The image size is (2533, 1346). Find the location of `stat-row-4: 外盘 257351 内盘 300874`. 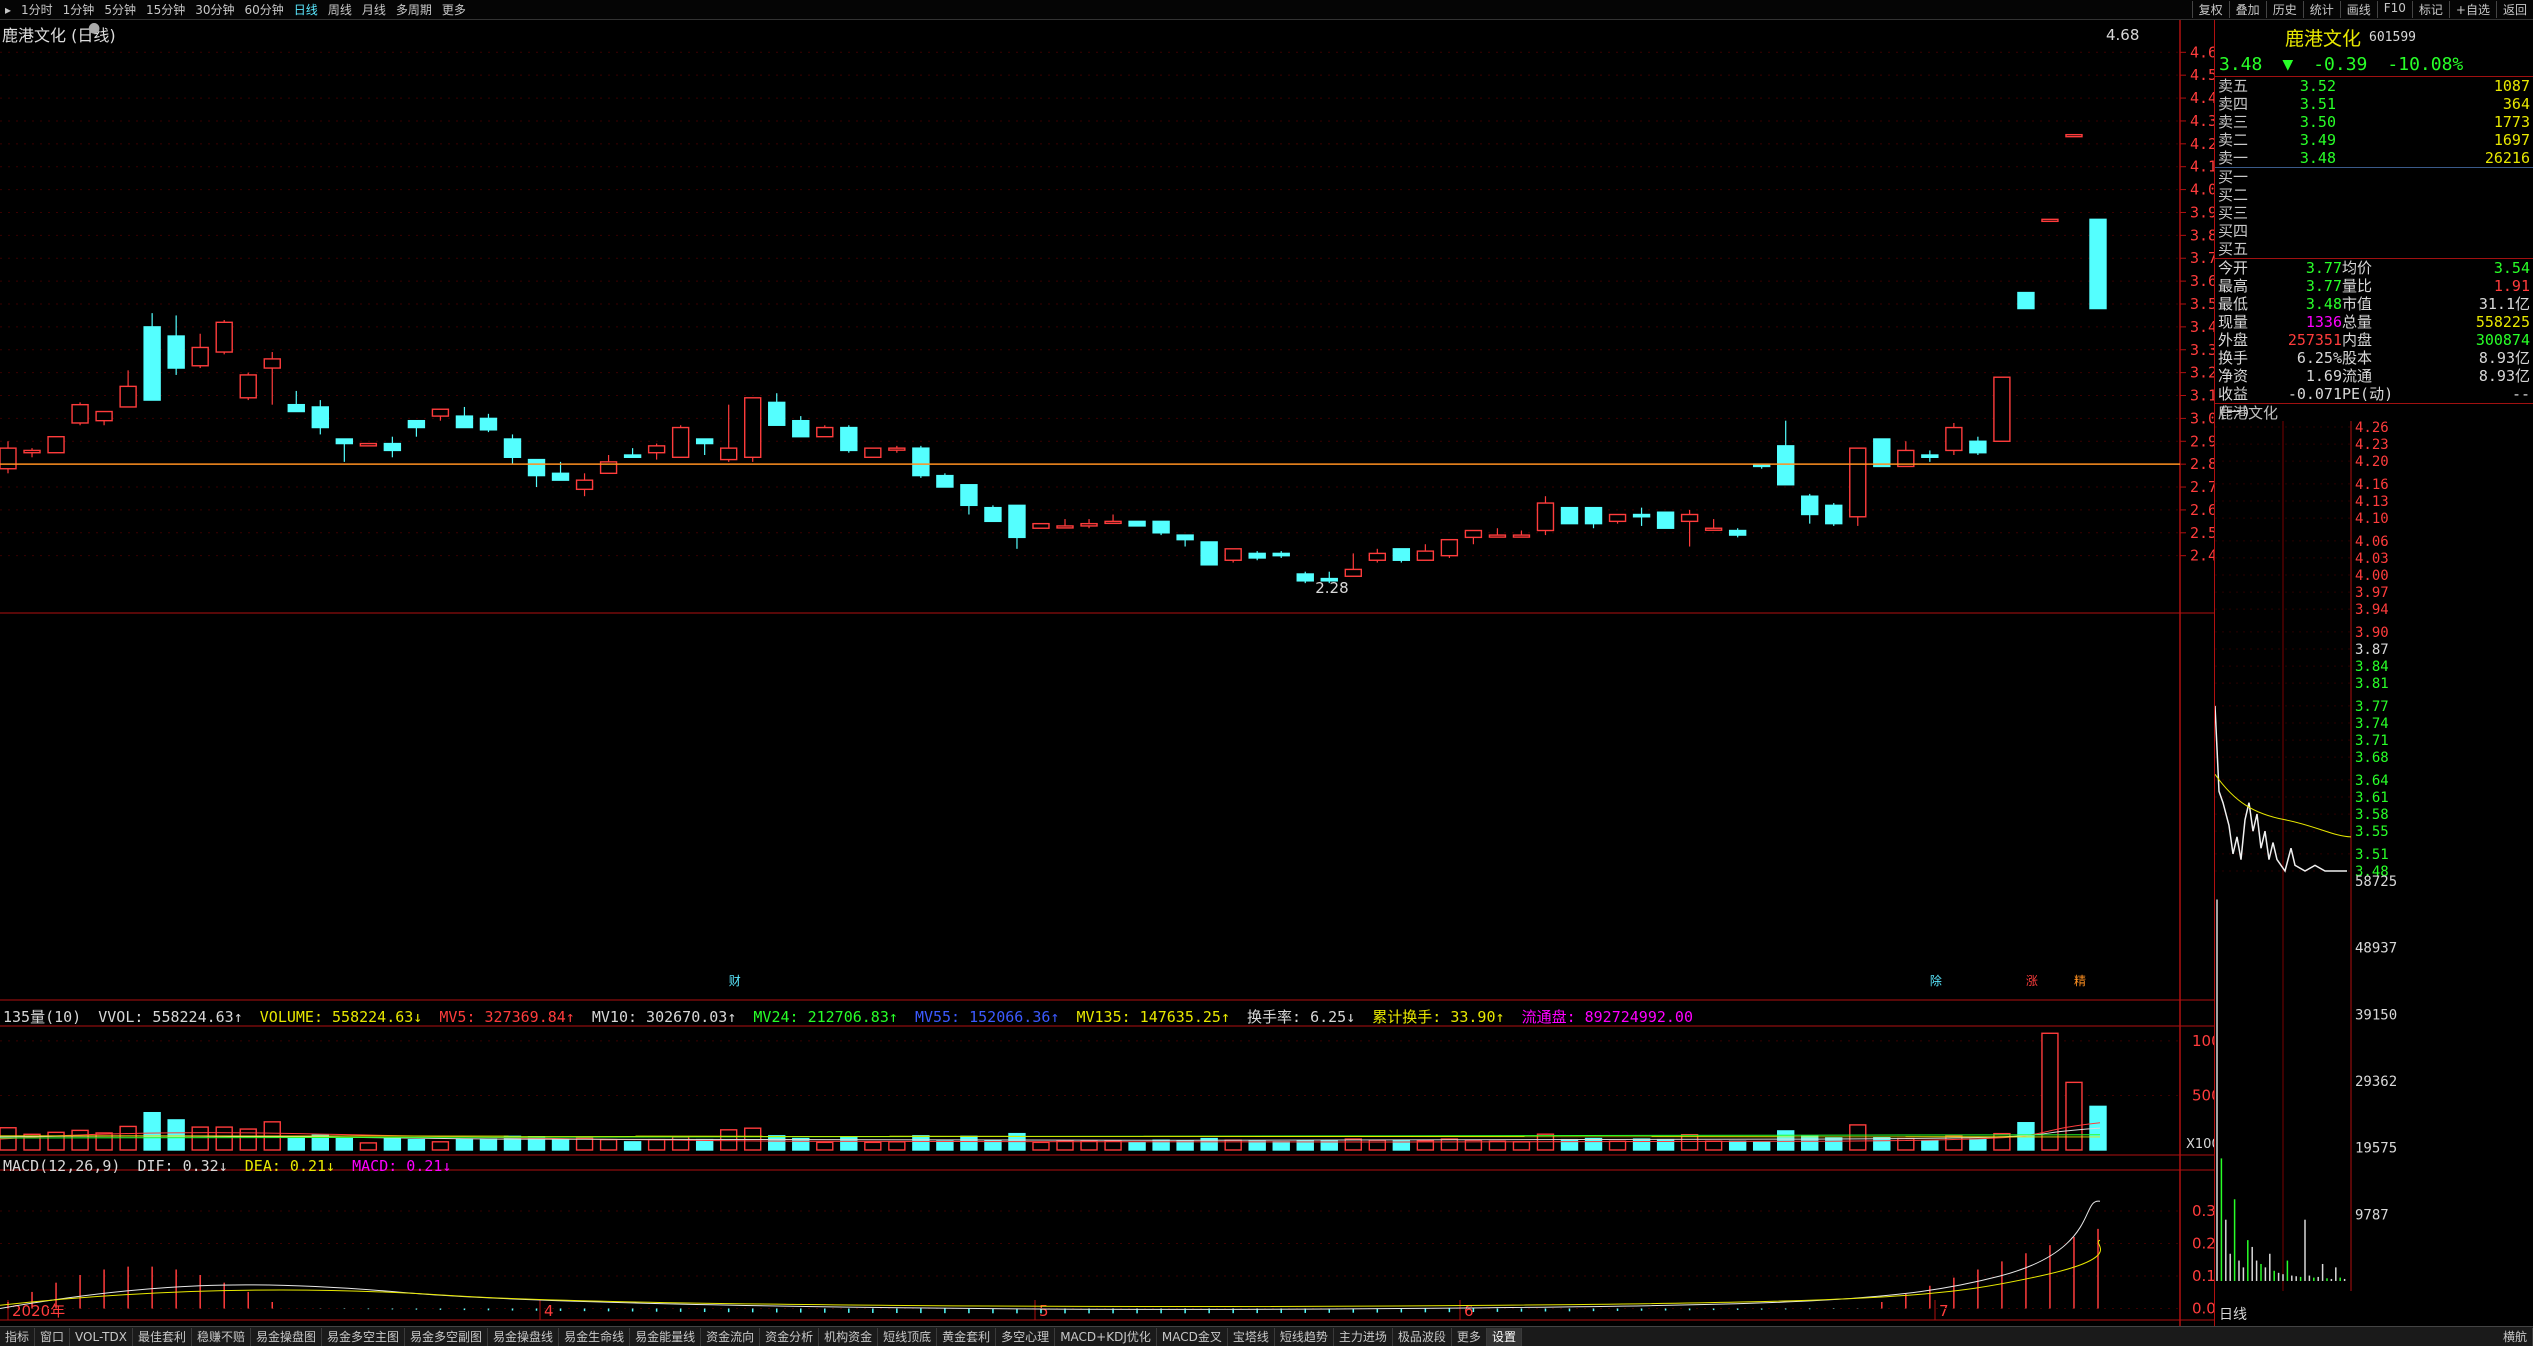

stat-row-4: 外盘 257351 内盘 300874 is located at coordinates (2374, 340).